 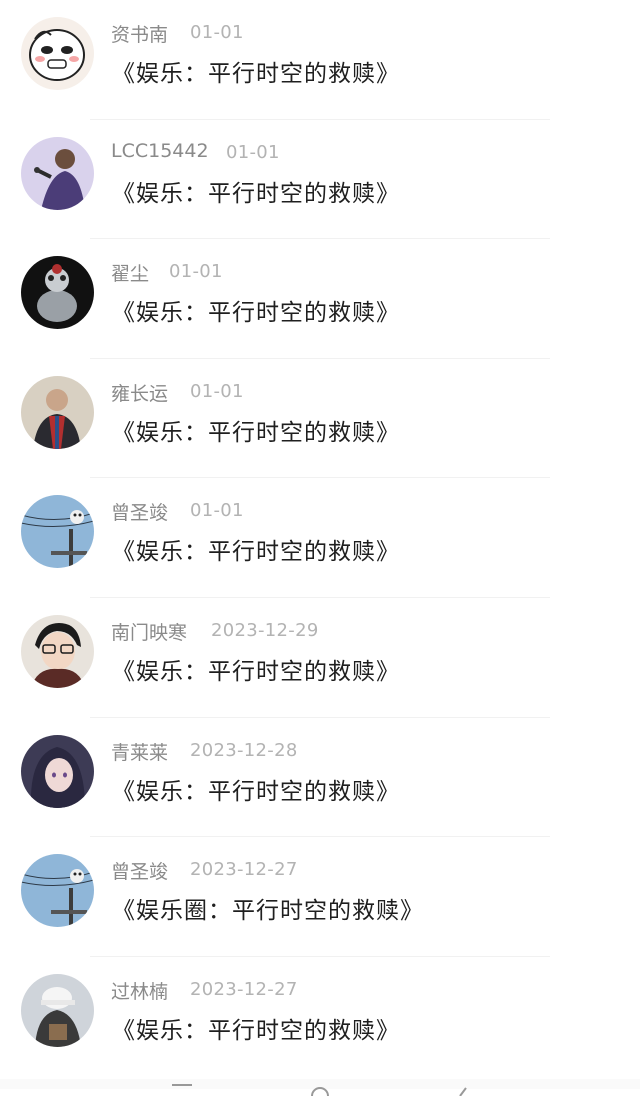 I want to click on bottom-navigation-bar, so click(x=320, y=1088).